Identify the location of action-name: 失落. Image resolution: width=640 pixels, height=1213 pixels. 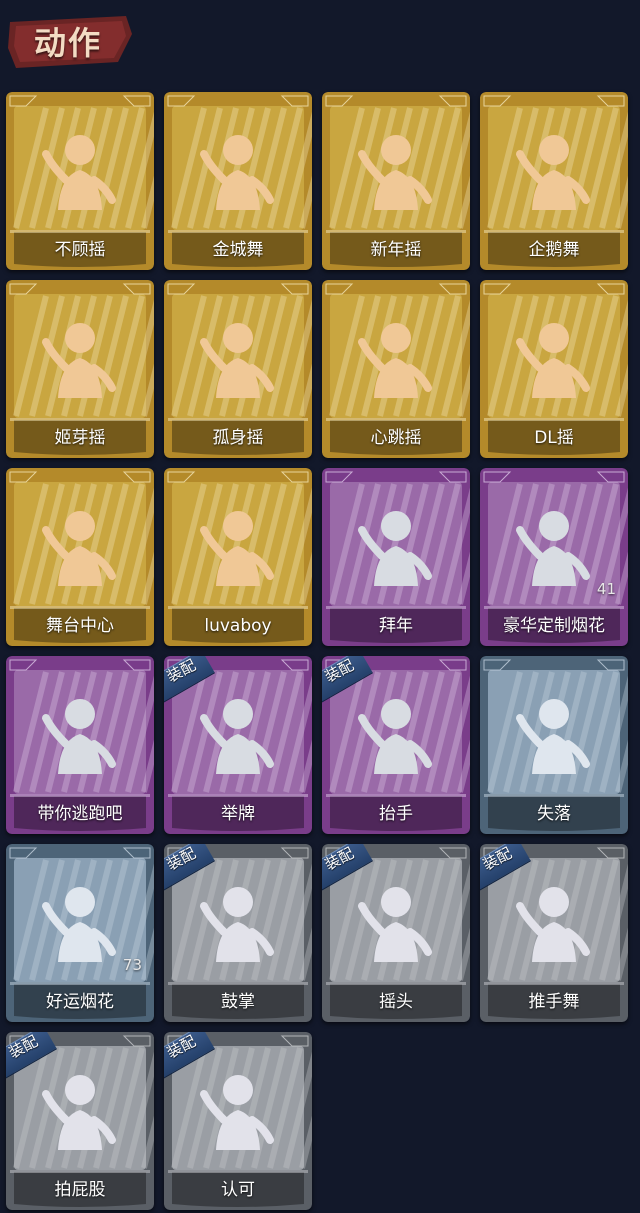
(554, 814).